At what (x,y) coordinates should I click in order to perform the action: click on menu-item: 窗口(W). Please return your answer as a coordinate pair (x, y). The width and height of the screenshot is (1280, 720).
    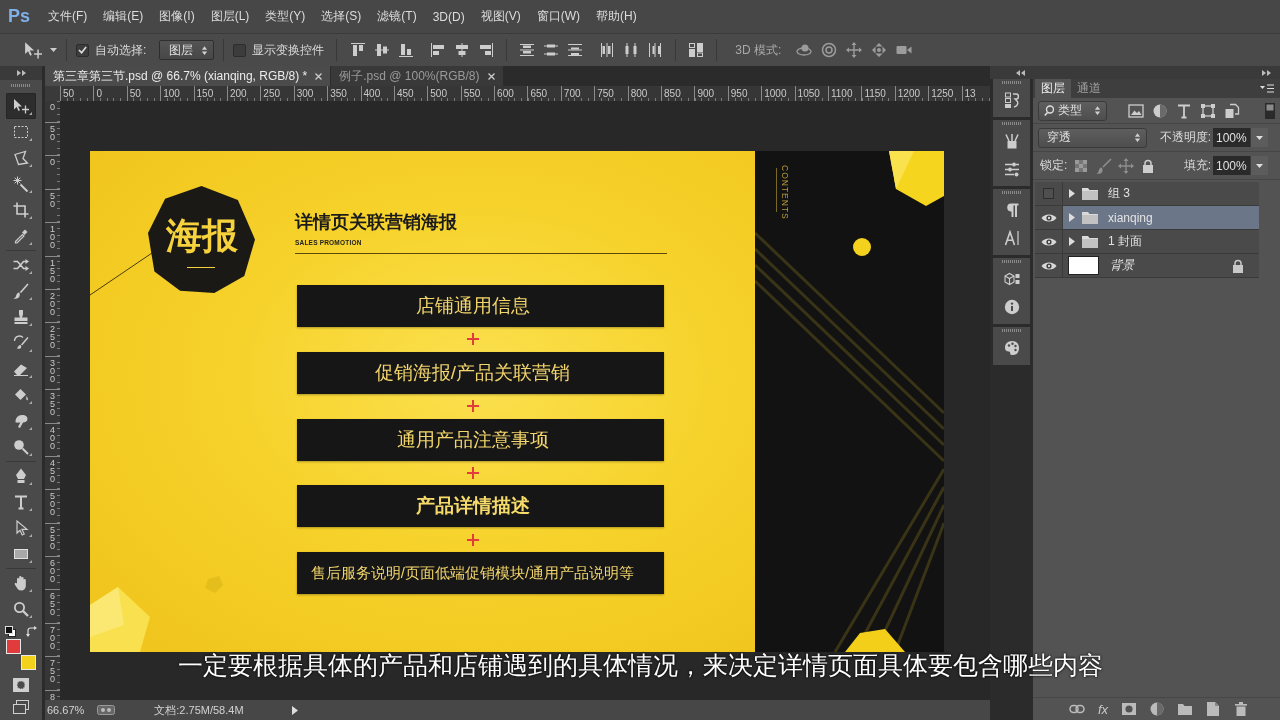
    Looking at the image, I should click on (558, 16).